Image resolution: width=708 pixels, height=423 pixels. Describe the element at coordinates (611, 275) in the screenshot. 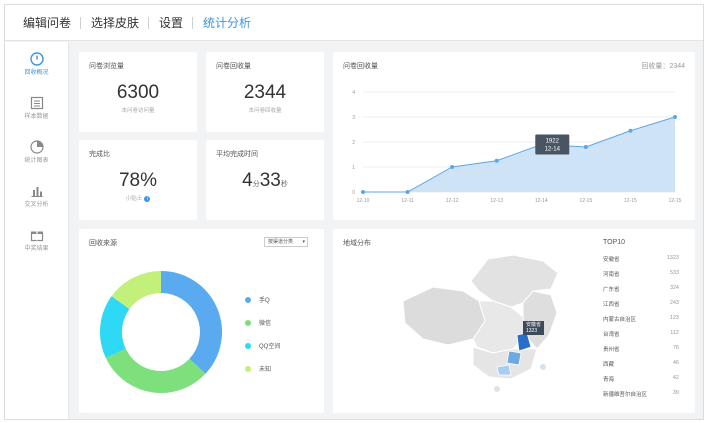

I see `top10-region: 河南省` at that location.